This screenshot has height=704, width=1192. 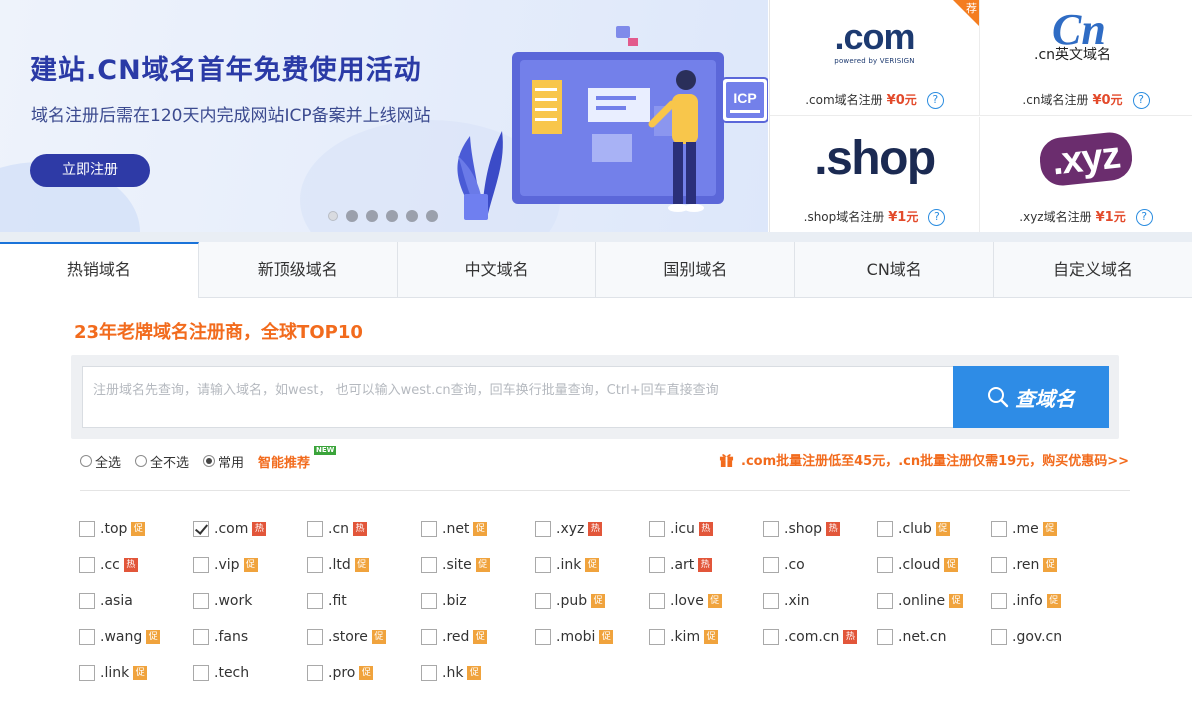 I want to click on domain-search-input, so click(x=518, y=397).